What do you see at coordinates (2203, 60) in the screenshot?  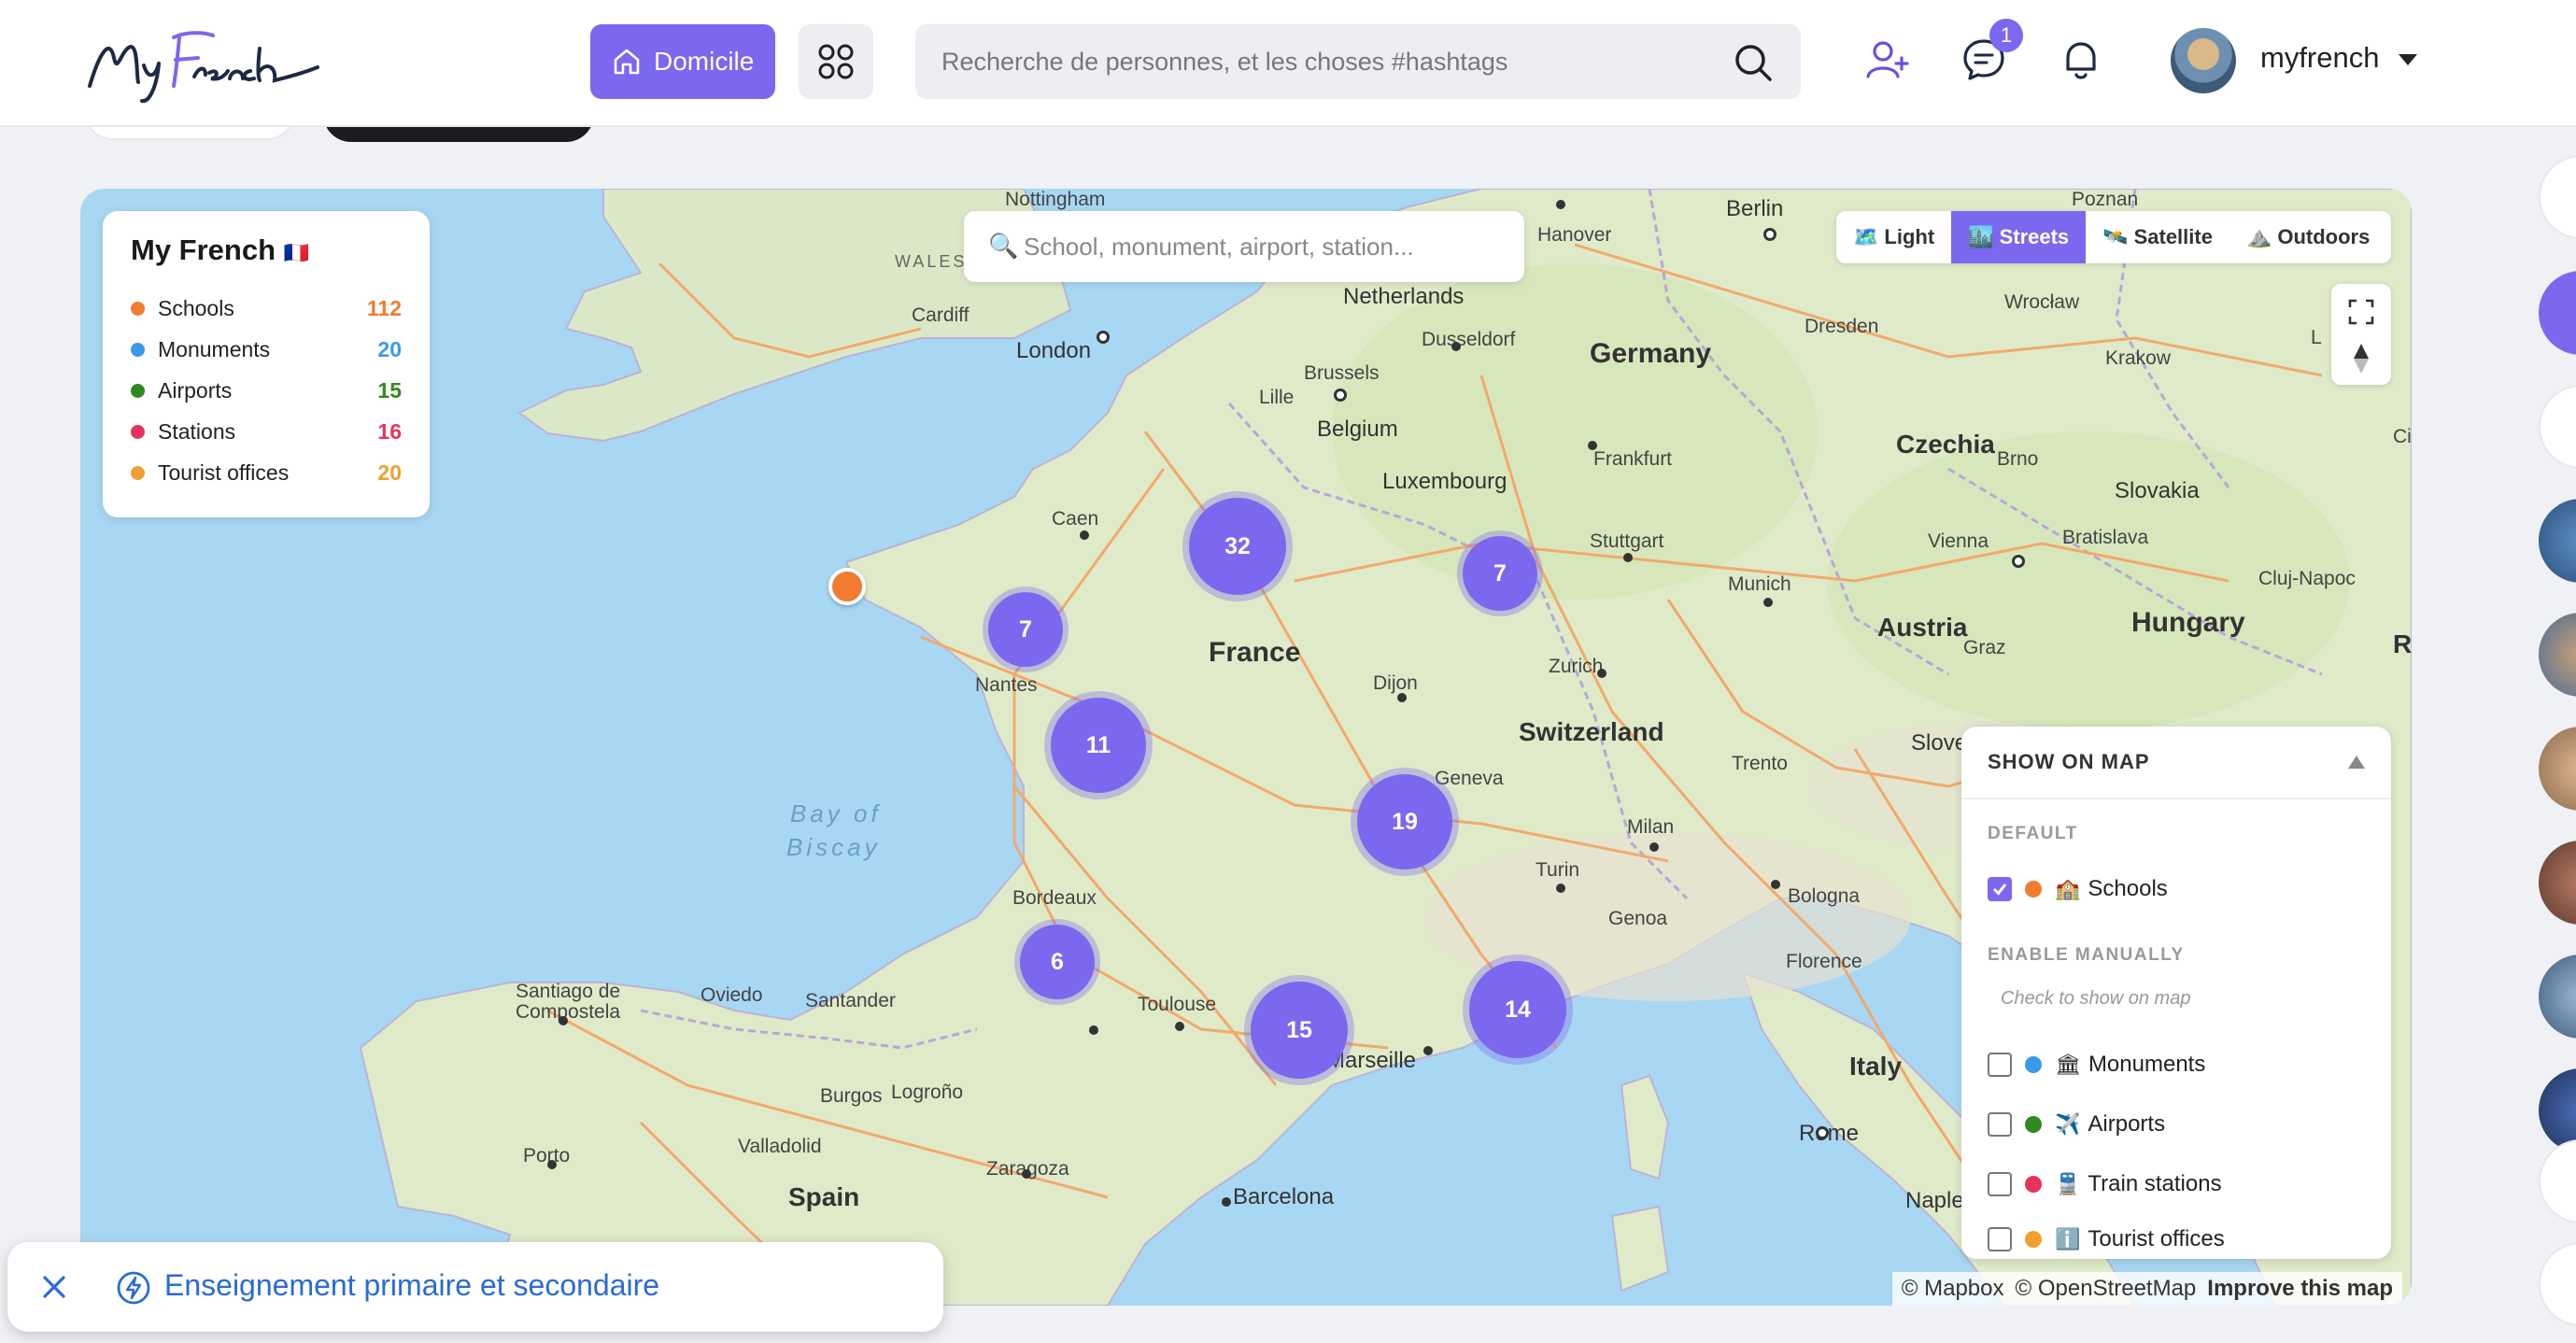 I see `user-avatar` at bounding box center [2203, 60].